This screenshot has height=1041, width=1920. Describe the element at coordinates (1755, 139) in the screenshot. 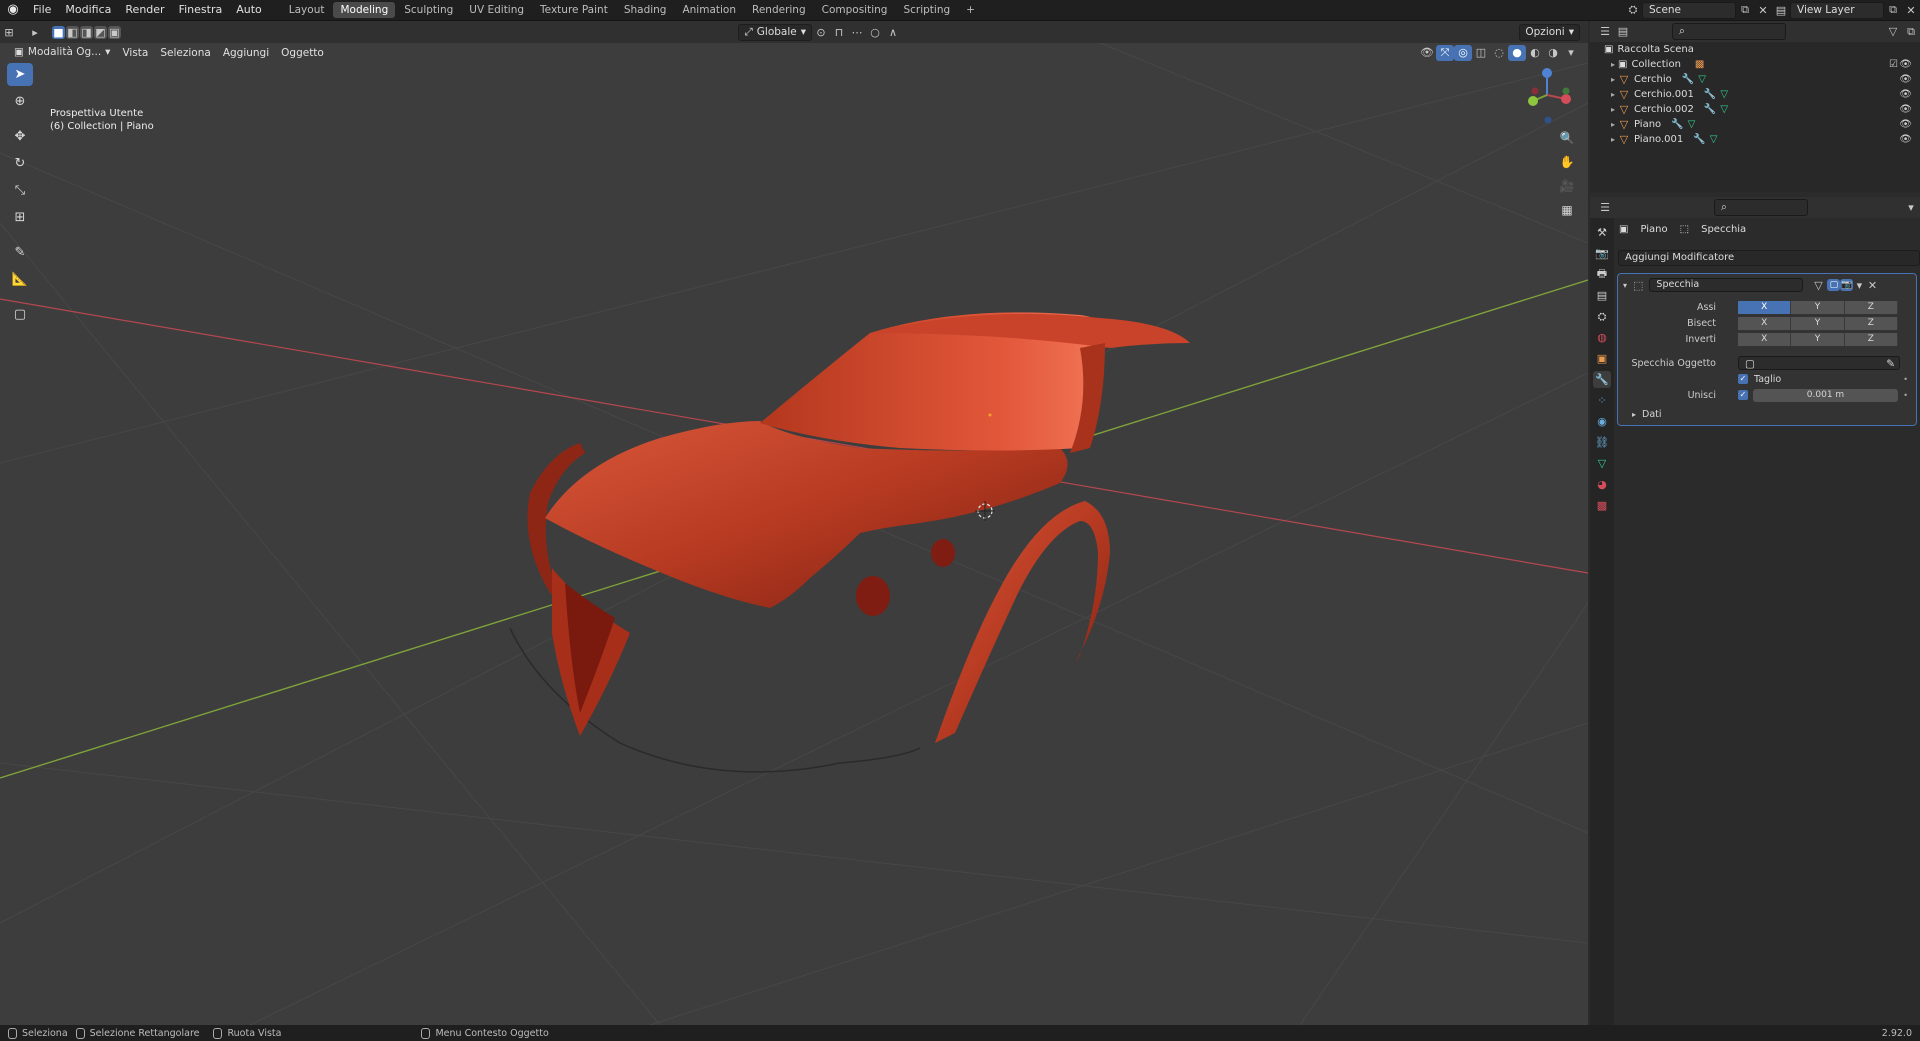

I see `outliner-item-piano-001: ▸ ▽ Piano.001 🔧 ▽ 👁` at that location.